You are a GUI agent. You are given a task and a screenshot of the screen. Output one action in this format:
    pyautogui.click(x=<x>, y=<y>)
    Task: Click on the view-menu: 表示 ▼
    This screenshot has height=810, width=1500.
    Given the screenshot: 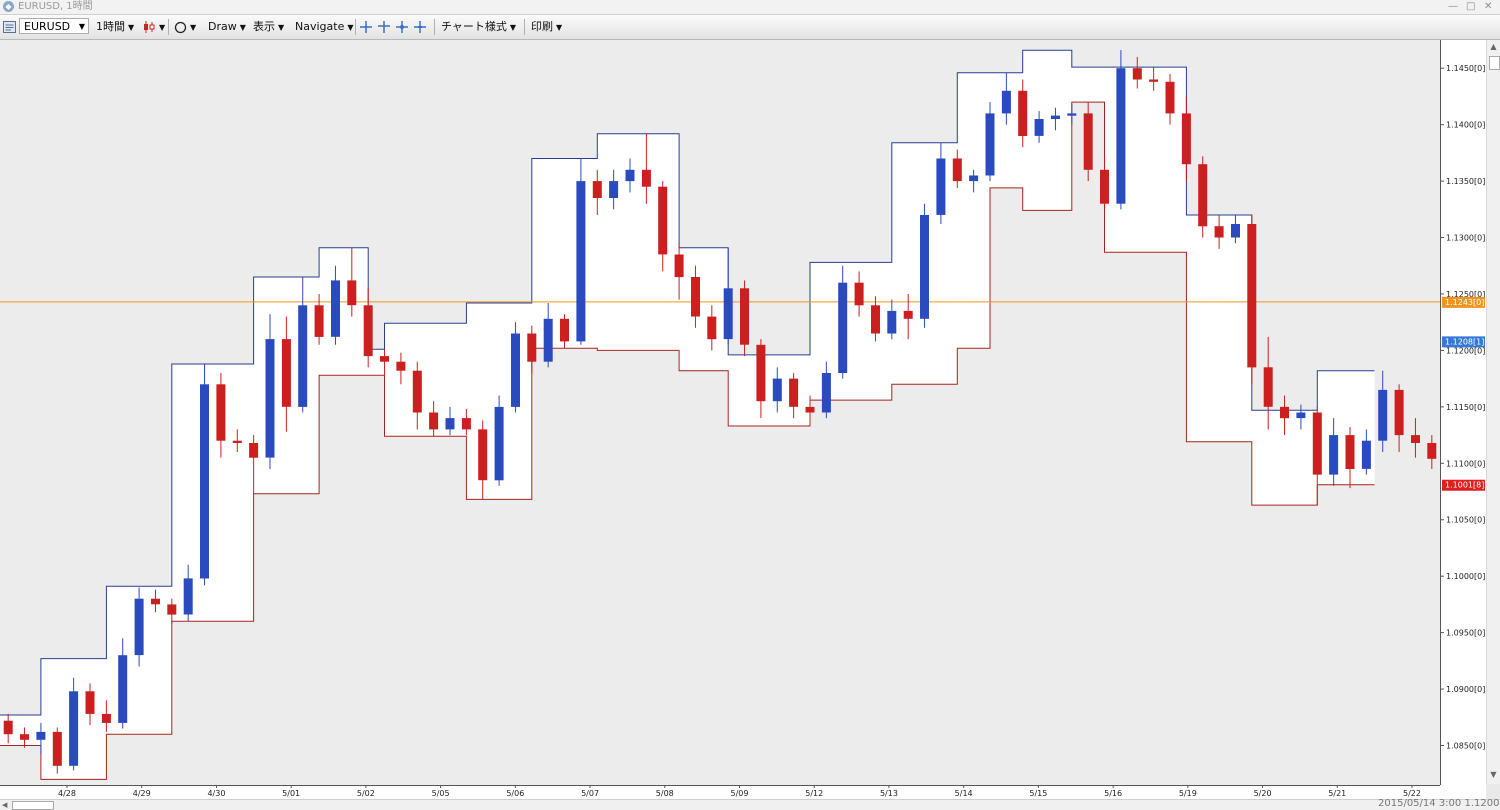 What is the action you would take?
    pyautogui.click(x=268, y=27)
    